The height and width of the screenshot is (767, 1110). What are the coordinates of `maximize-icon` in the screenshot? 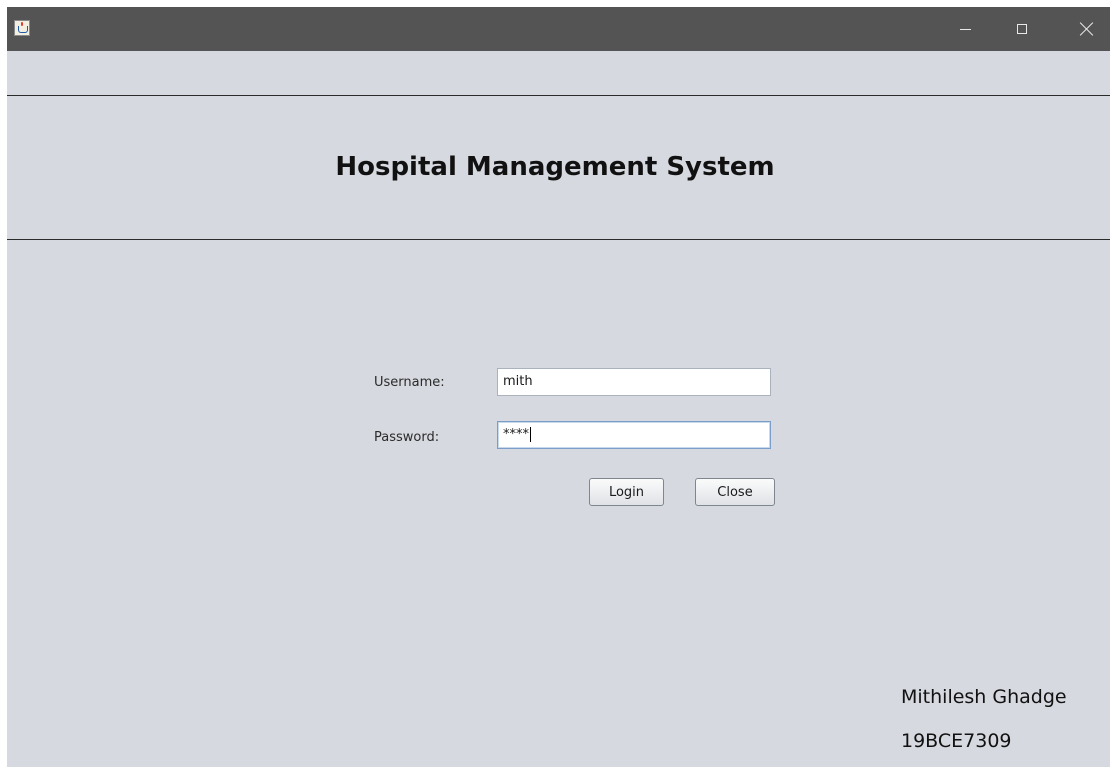 It's located at (1022, 29).